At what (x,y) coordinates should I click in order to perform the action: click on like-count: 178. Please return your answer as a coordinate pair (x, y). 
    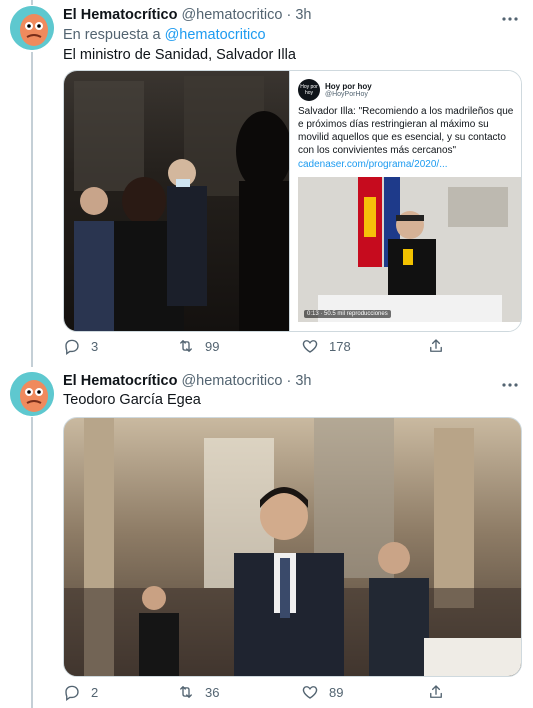
    Looking at the image, I should click on (340, 346).